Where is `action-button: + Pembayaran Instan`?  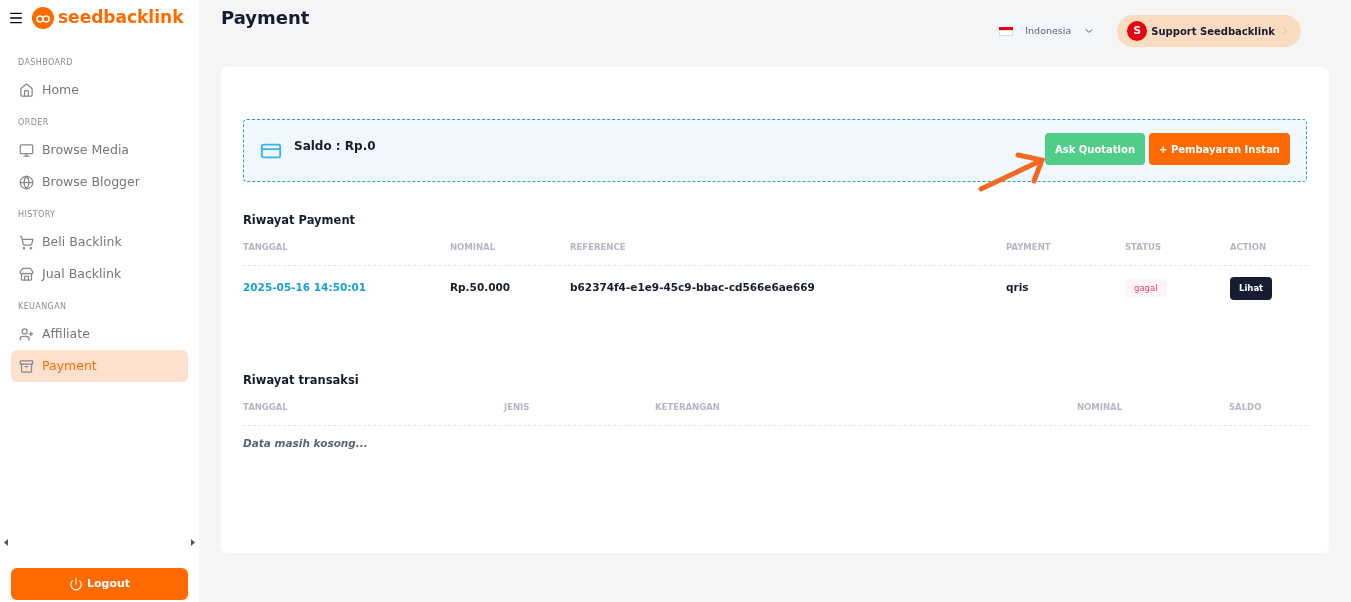 action-button: + Pembayaran Instan is located at coordinates (1219, 149).